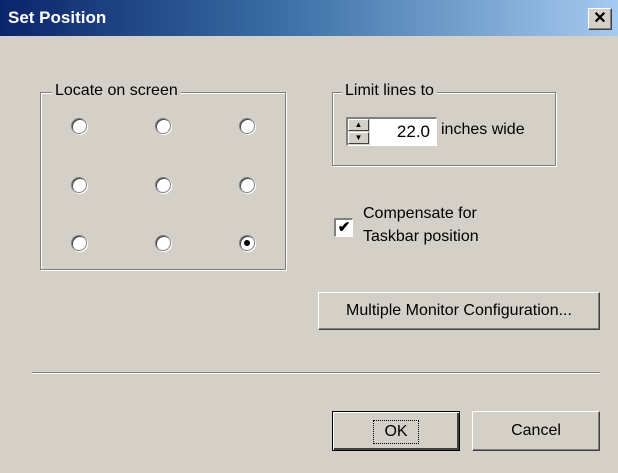  What do you see at coordinates (79, 243) in the screenshot?
I see `radio-bottom-left` at bounding box center [79, 243].